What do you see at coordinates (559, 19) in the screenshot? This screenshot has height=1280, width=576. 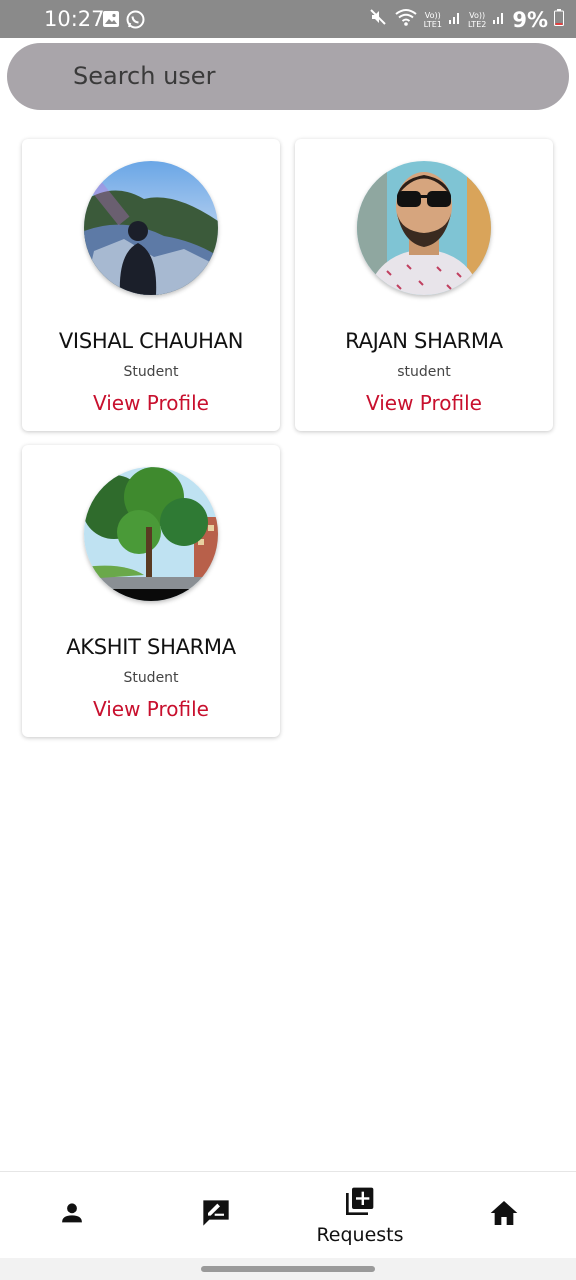 I see `battery-icon` at bounding box center [559, 19].